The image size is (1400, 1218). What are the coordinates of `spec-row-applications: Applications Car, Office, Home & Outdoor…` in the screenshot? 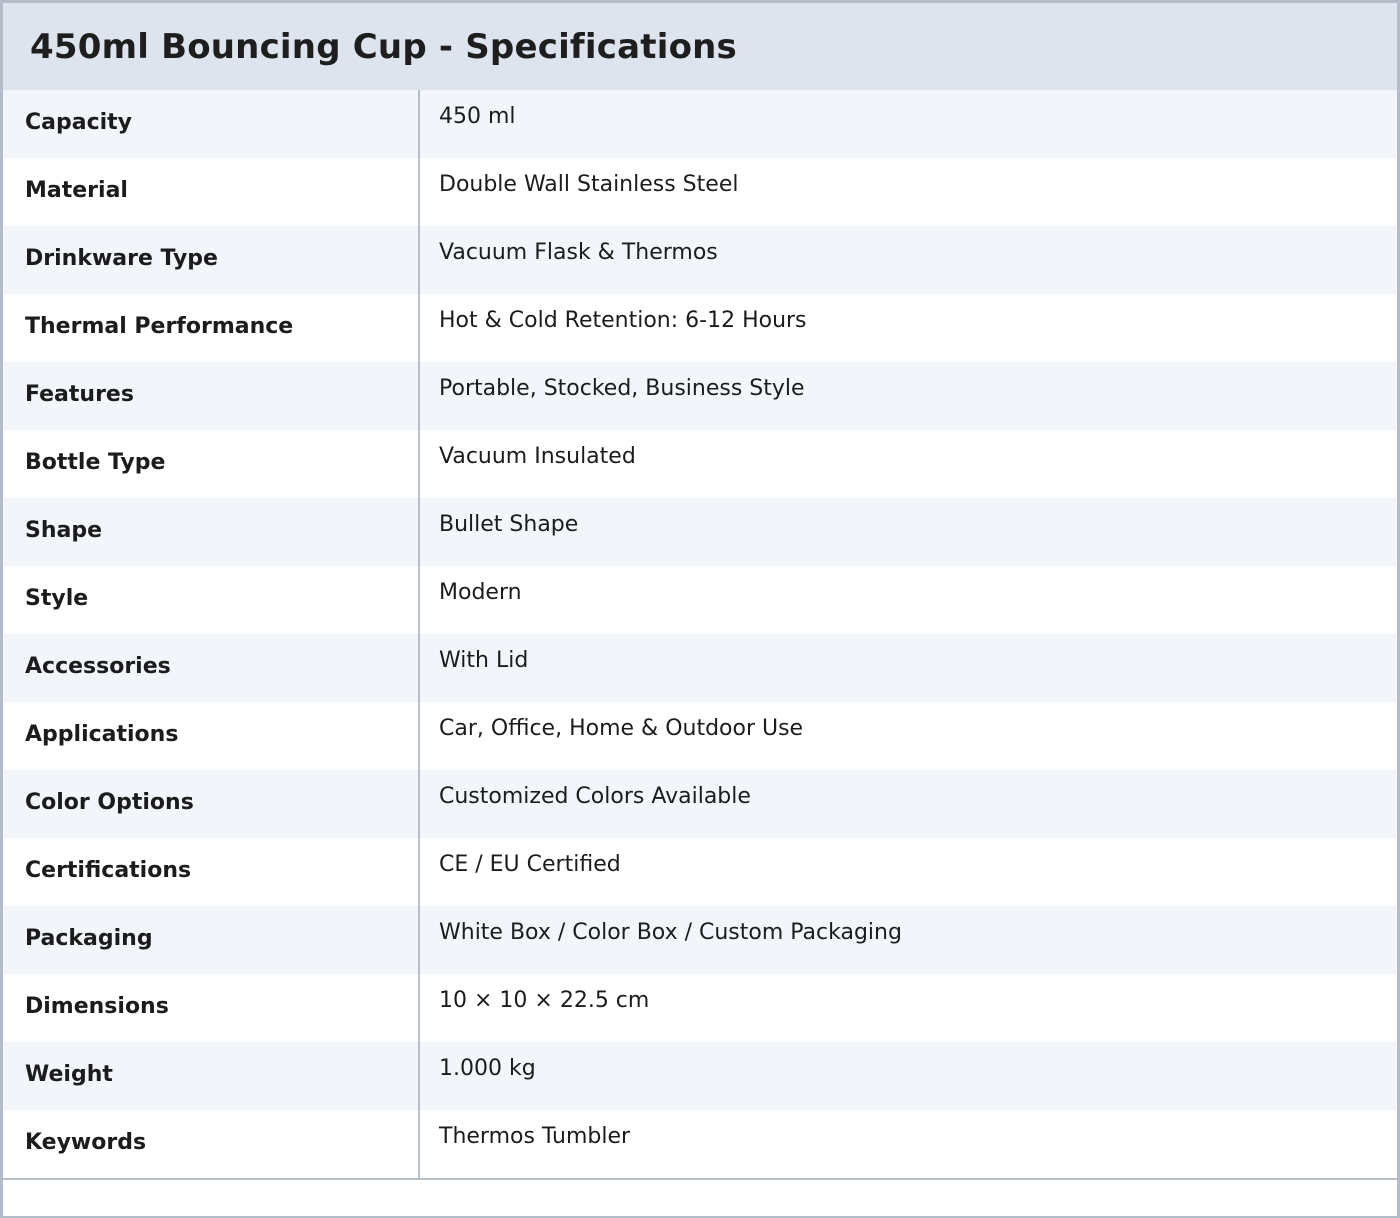 It's located at (700, 736).